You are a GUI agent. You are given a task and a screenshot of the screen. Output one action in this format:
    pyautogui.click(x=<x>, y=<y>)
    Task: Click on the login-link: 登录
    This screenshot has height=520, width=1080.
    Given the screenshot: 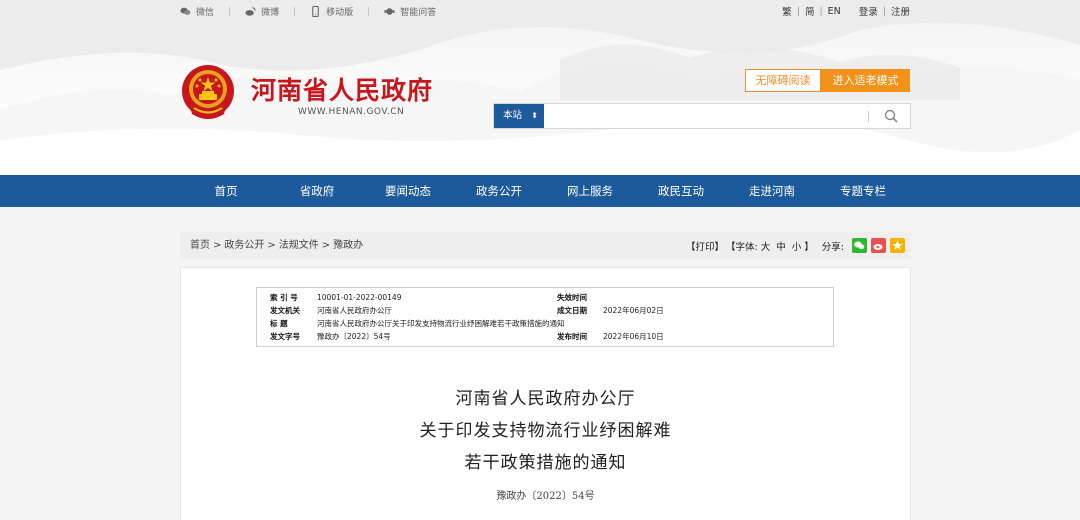 What is the action you would take?
    pyautogui.click(x=868, y=11)
    